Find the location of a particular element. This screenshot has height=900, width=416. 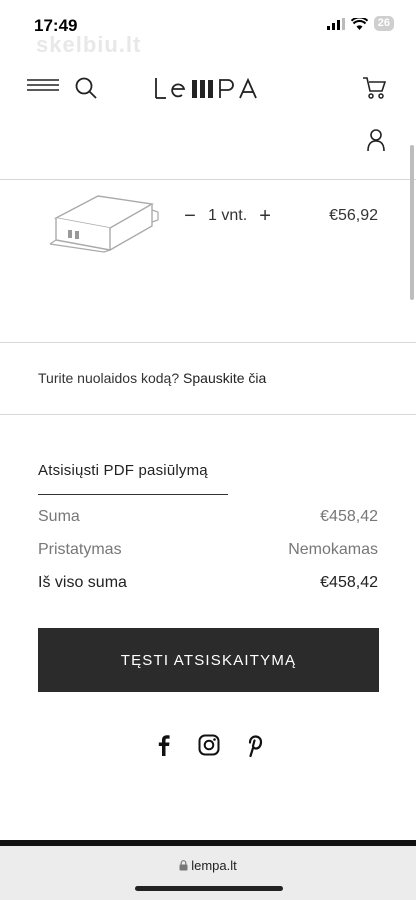

wifi-icon is located at coordinates (359, 23).